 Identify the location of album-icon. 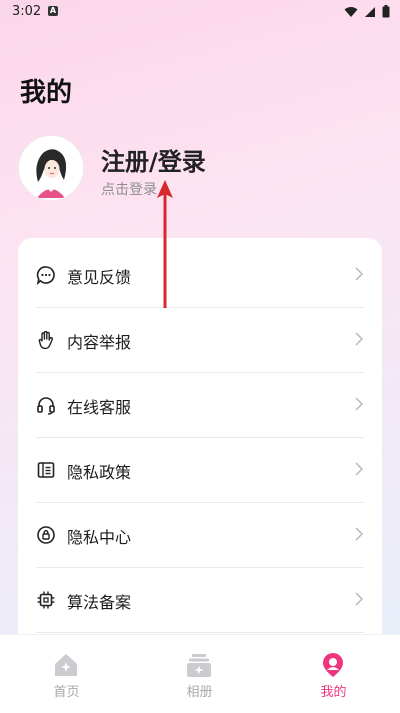
(199, 665).